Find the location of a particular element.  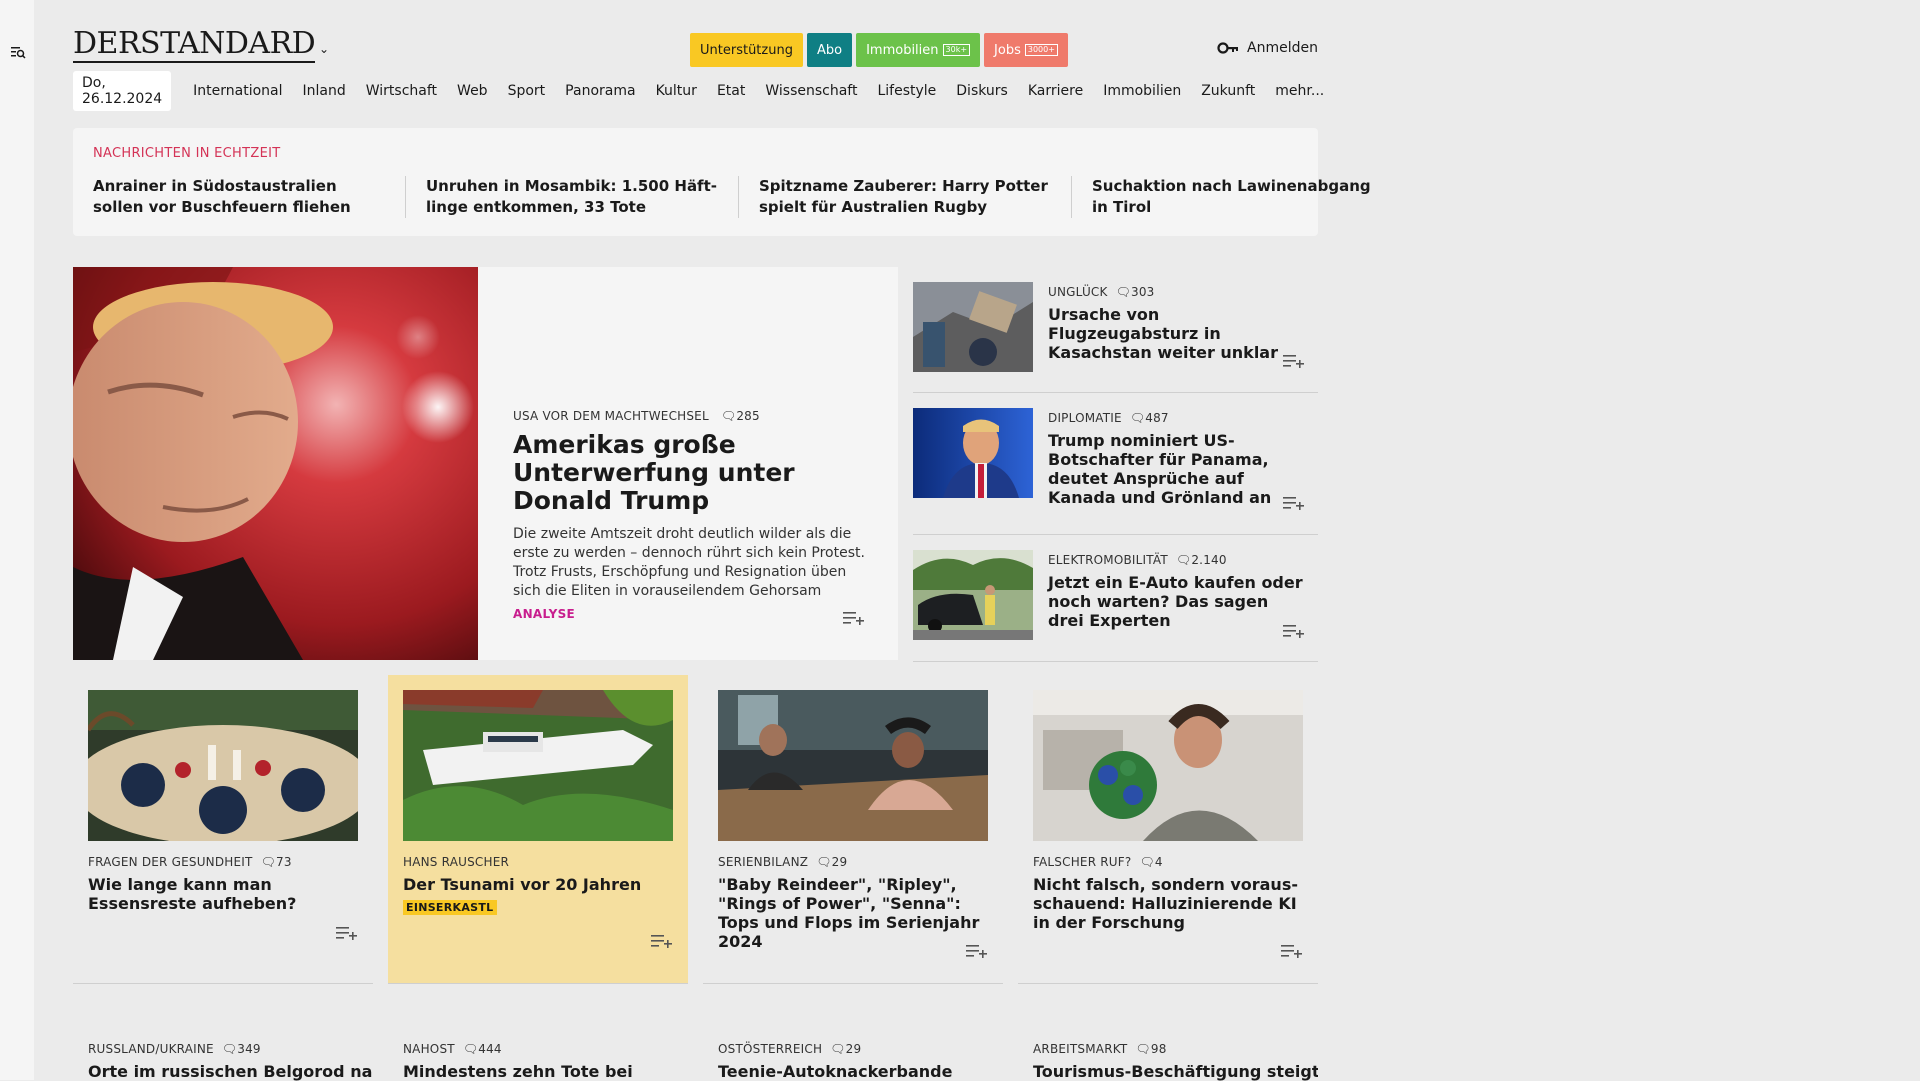

chevron-down-icon: ⌄ is located at coordinates (324, 49).